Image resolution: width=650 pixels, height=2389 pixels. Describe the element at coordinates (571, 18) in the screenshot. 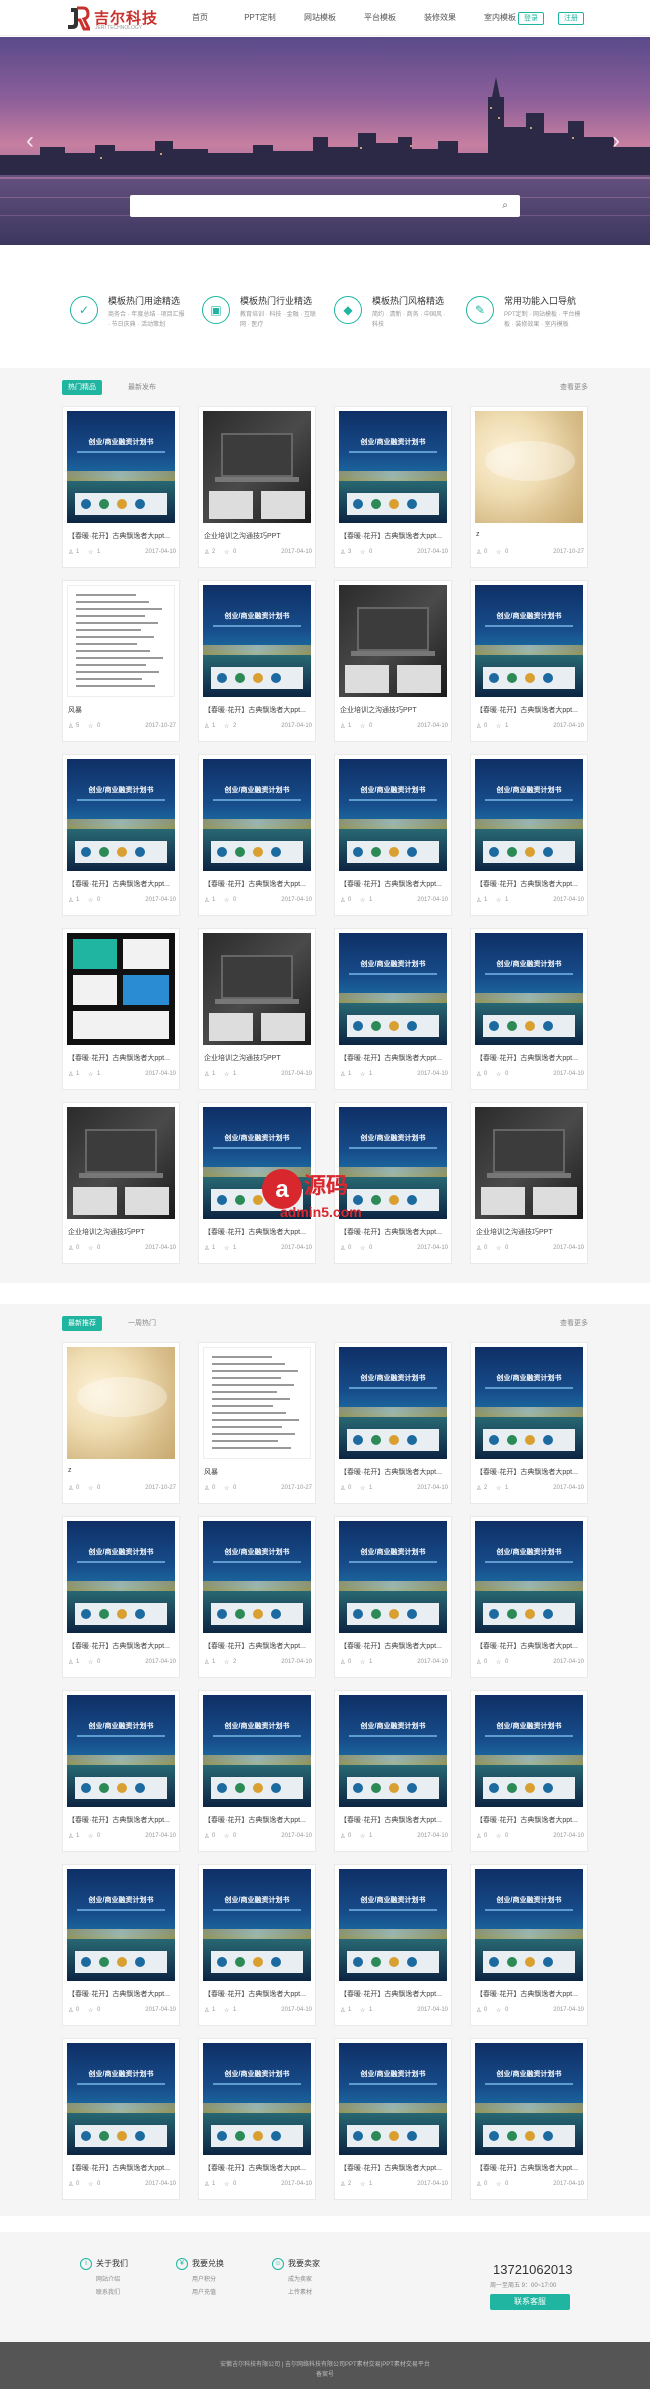

I see `register-button: 注册` at that location.